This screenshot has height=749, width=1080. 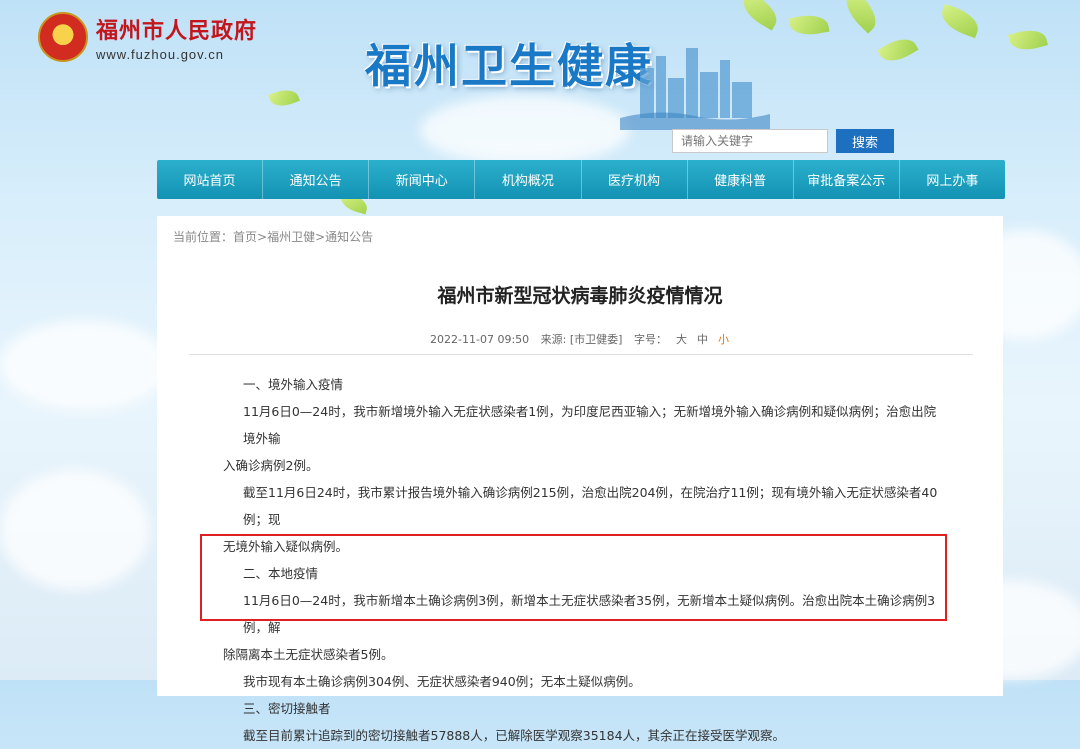 What do you see at coordinates (695, 89) in the screenshot?
I see `city-skyline-illustration` at bounding box center [695, 89].